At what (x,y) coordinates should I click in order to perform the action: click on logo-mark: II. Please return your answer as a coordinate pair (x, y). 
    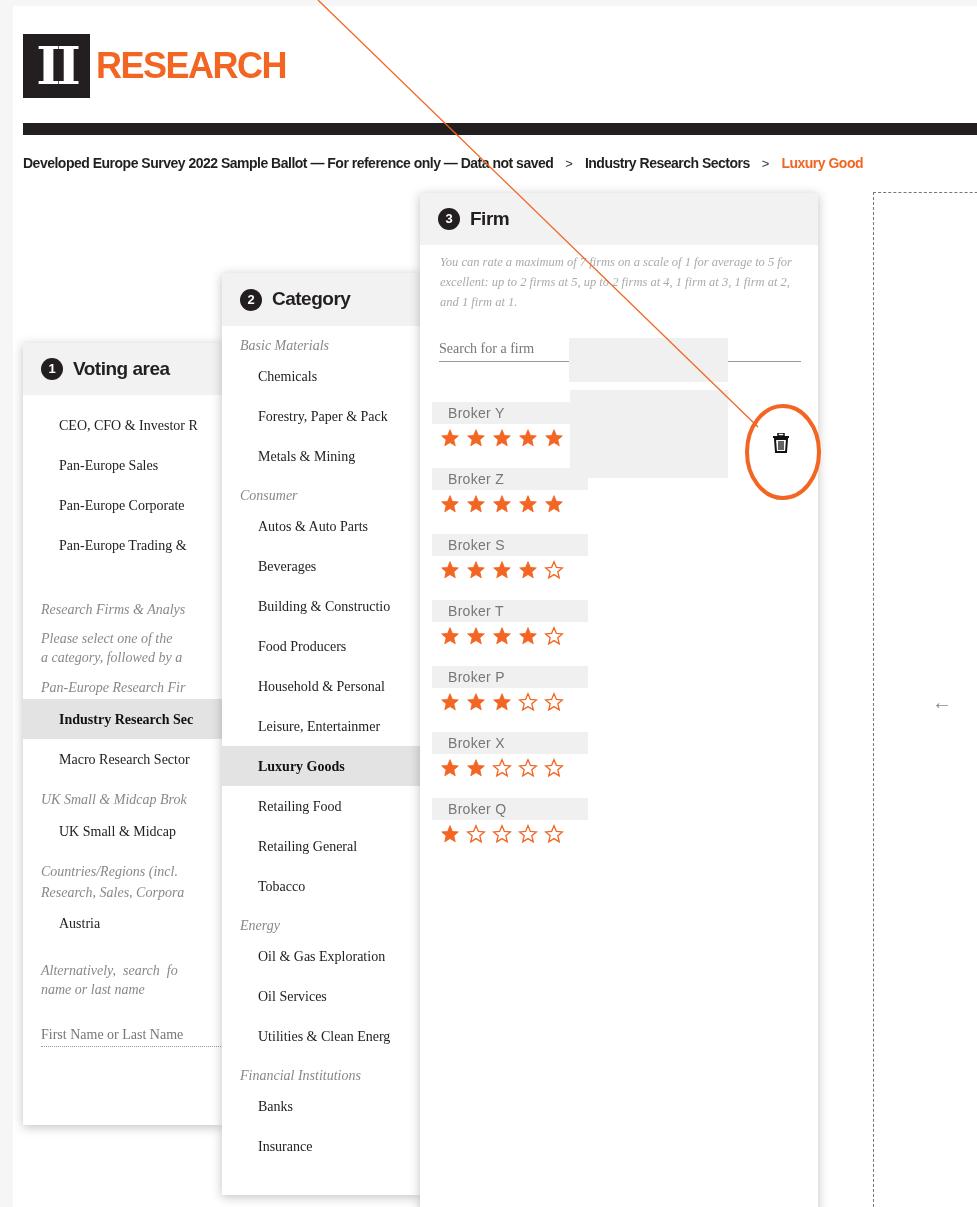
    Looking at the image, I should click on (56, 66).